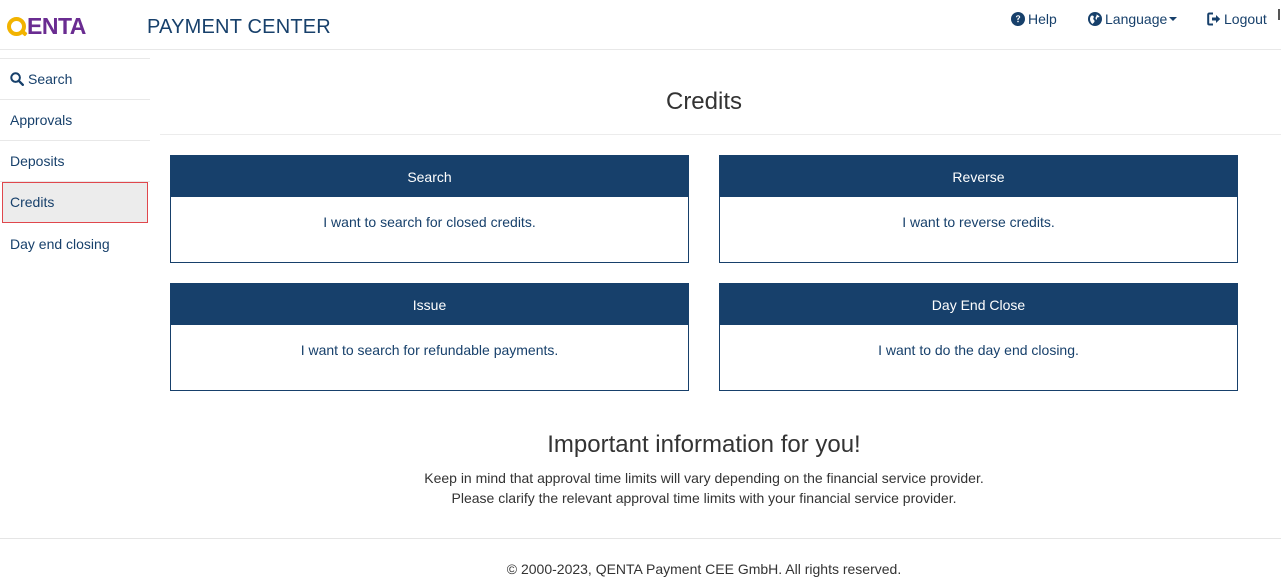 Image resolution: width=1281 pixels, height=582 pixels. I want to click on sidebar-item-deposits: Deposits, so click(75, 161).